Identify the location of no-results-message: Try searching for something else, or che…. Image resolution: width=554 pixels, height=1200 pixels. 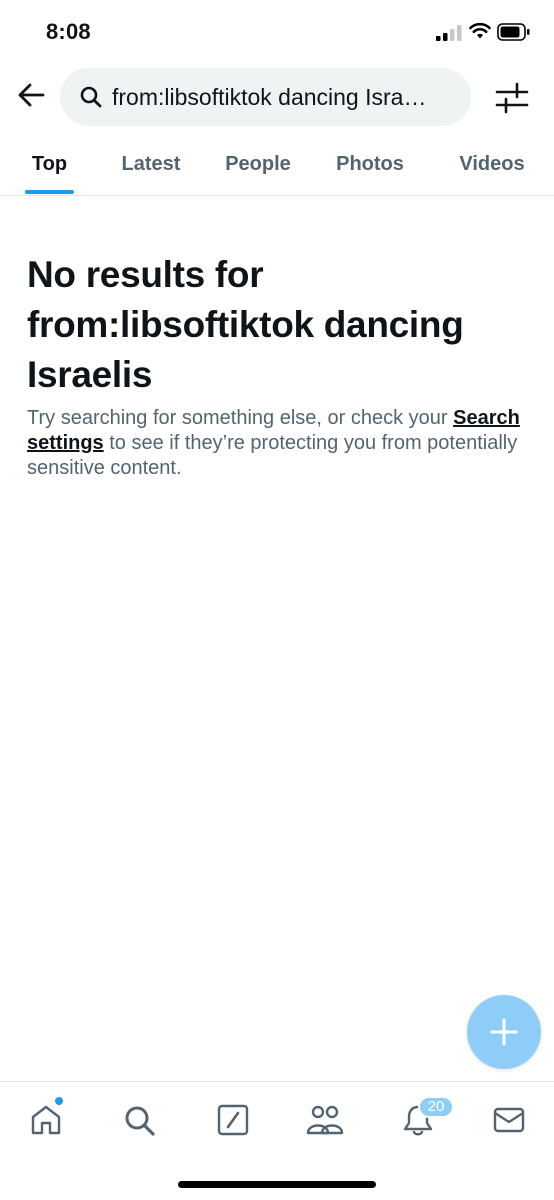
(282, 443).